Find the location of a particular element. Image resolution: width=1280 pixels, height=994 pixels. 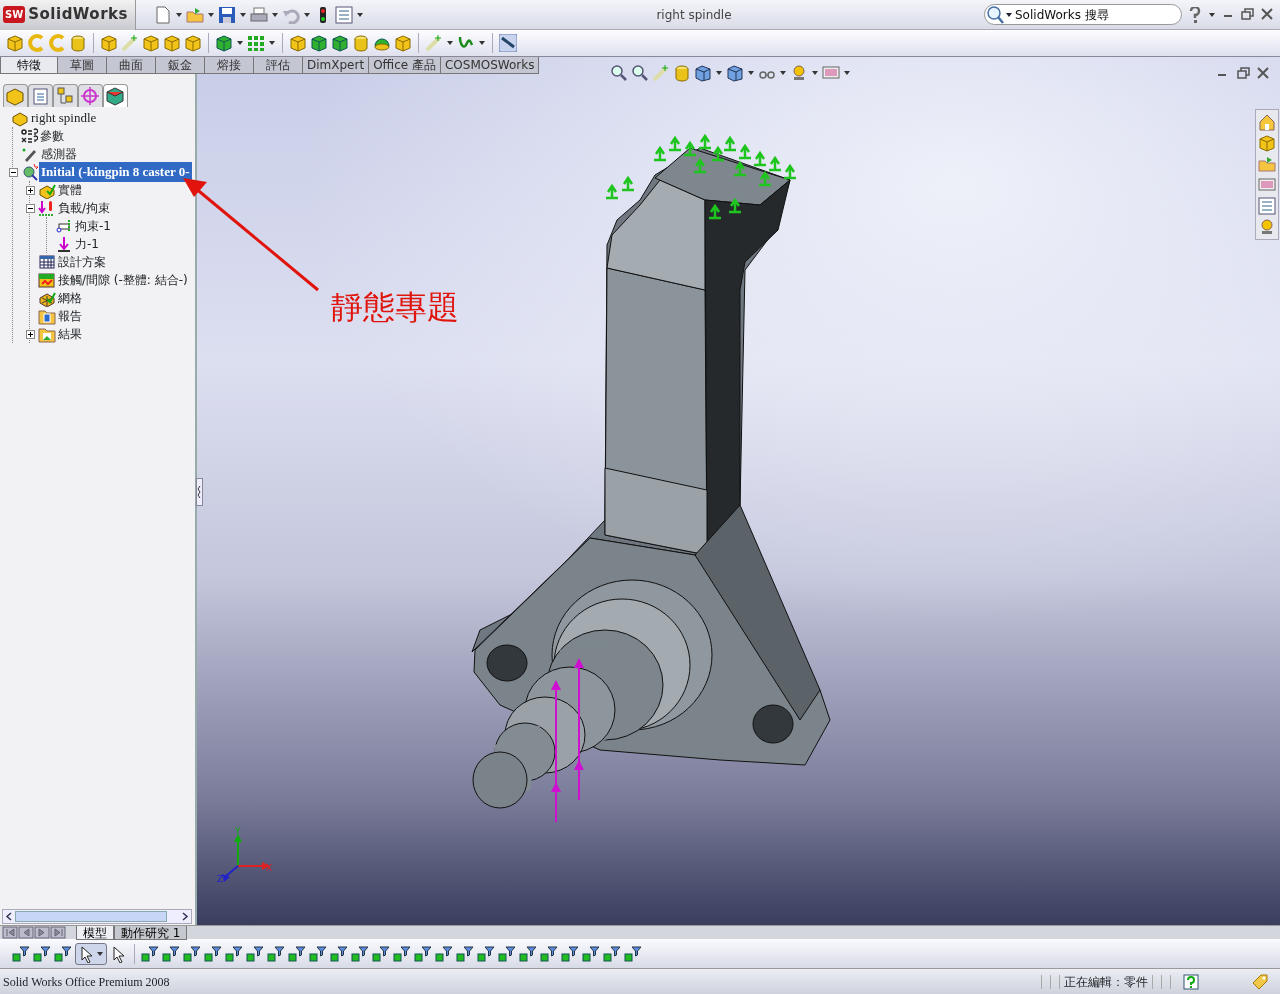

horizontal-scrollbar is located at coordinates (97, 916).